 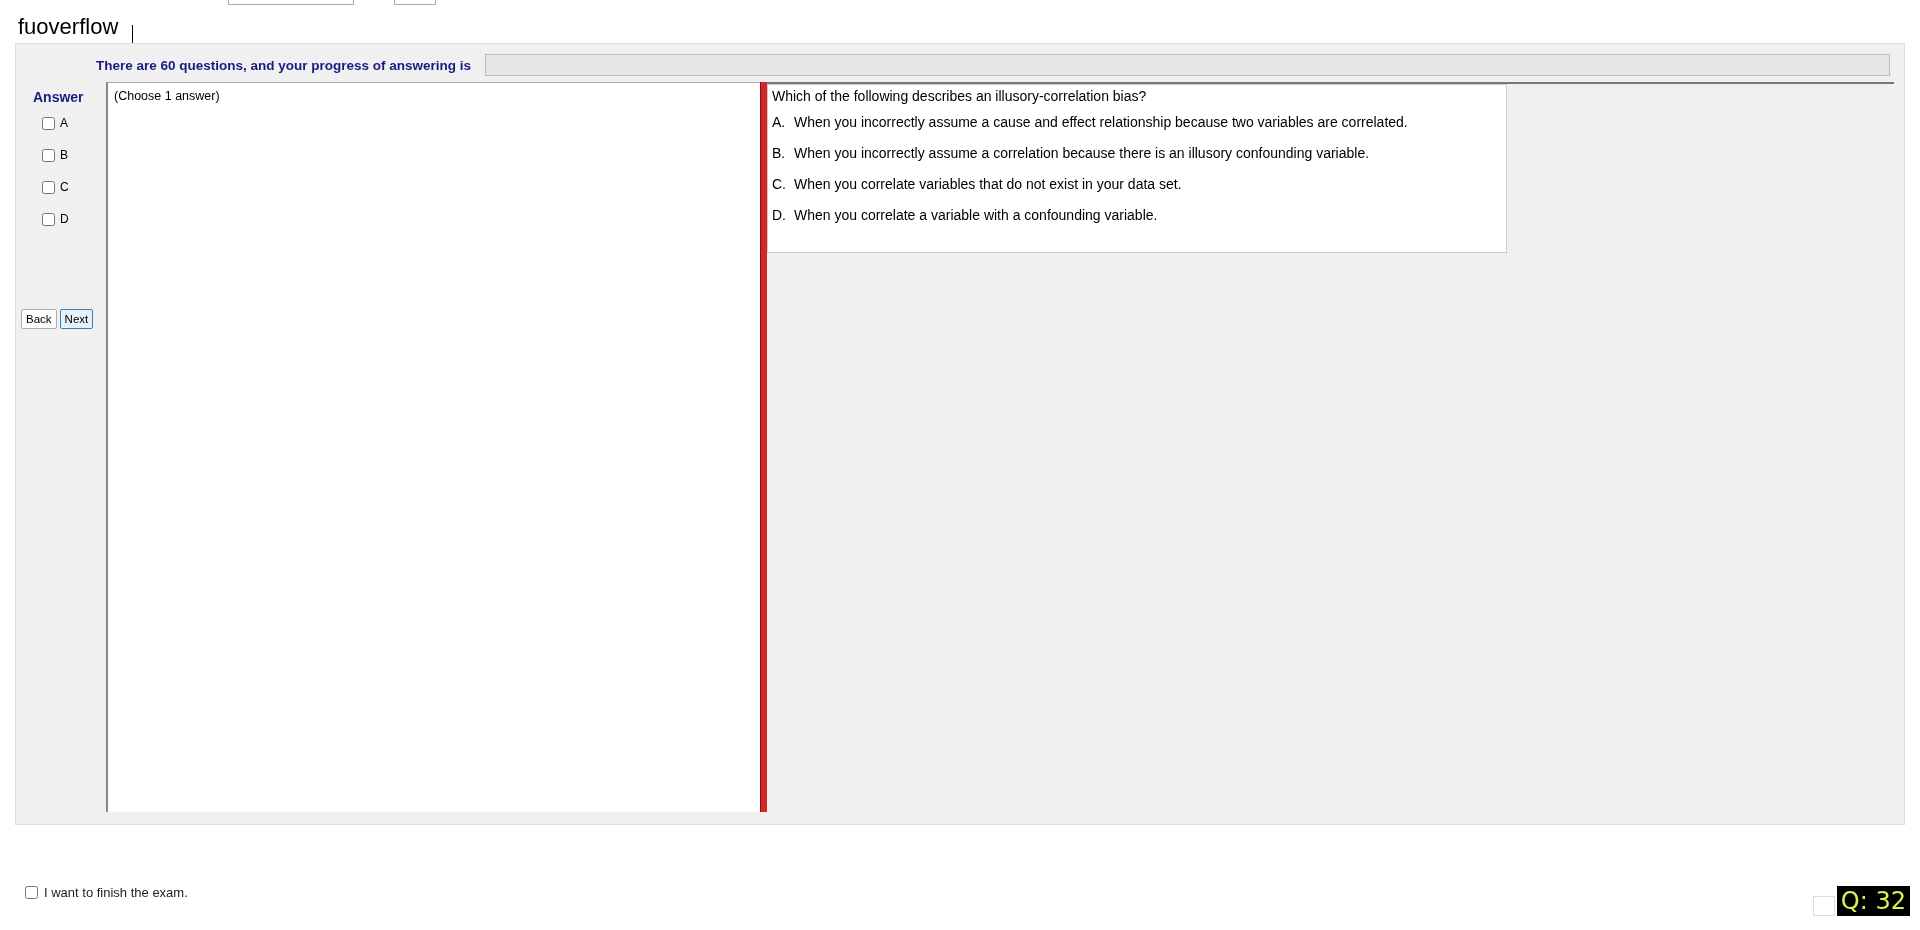 What do you see at coordinates (64, 155) in the screenshot?
I see `option-label: B` at bounding box center [64, 155].